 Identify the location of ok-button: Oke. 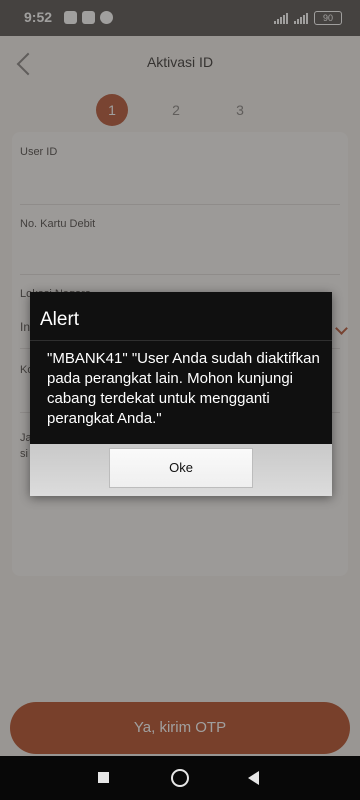
(181, 468).